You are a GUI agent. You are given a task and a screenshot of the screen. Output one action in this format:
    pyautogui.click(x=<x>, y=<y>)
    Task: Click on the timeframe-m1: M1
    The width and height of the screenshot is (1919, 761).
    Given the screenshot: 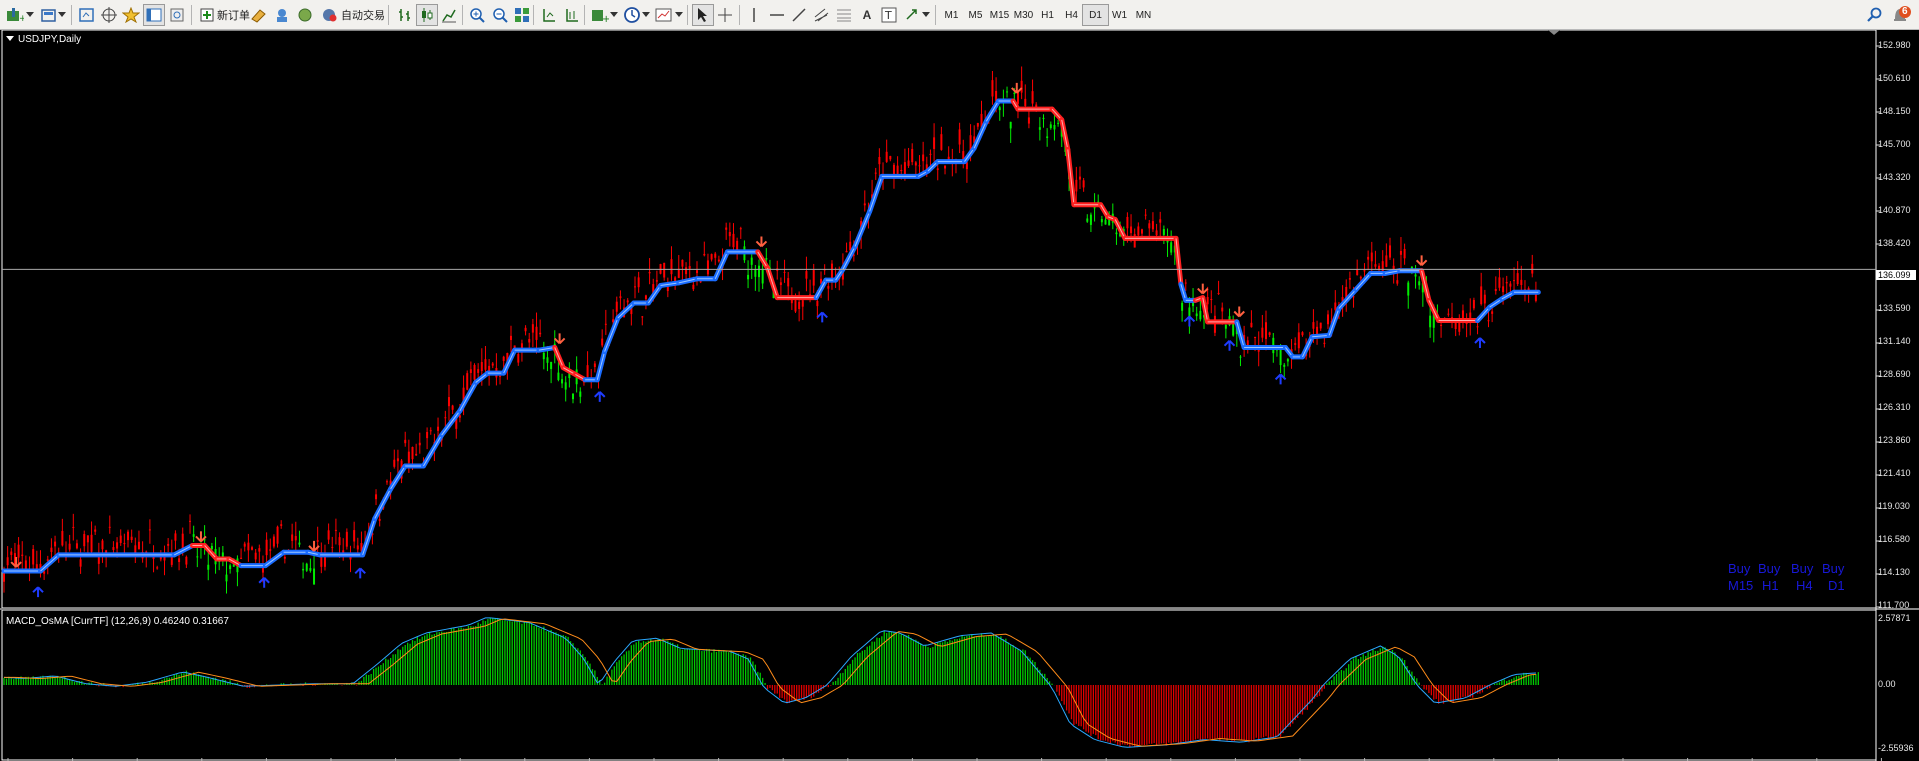 What is the action you would take?
    pyautogui.click(x=951, y=15)
    